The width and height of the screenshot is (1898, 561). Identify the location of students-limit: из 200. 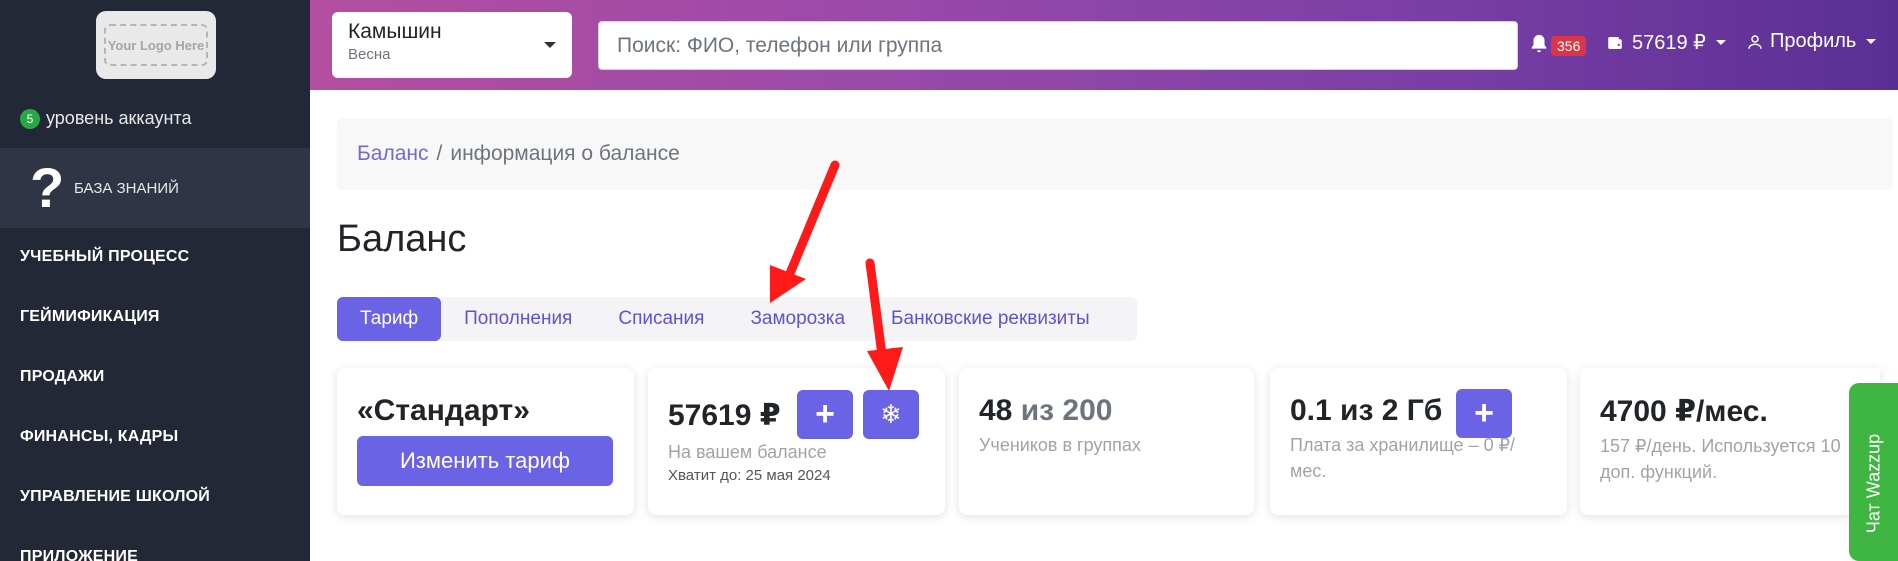
(1066, 410).